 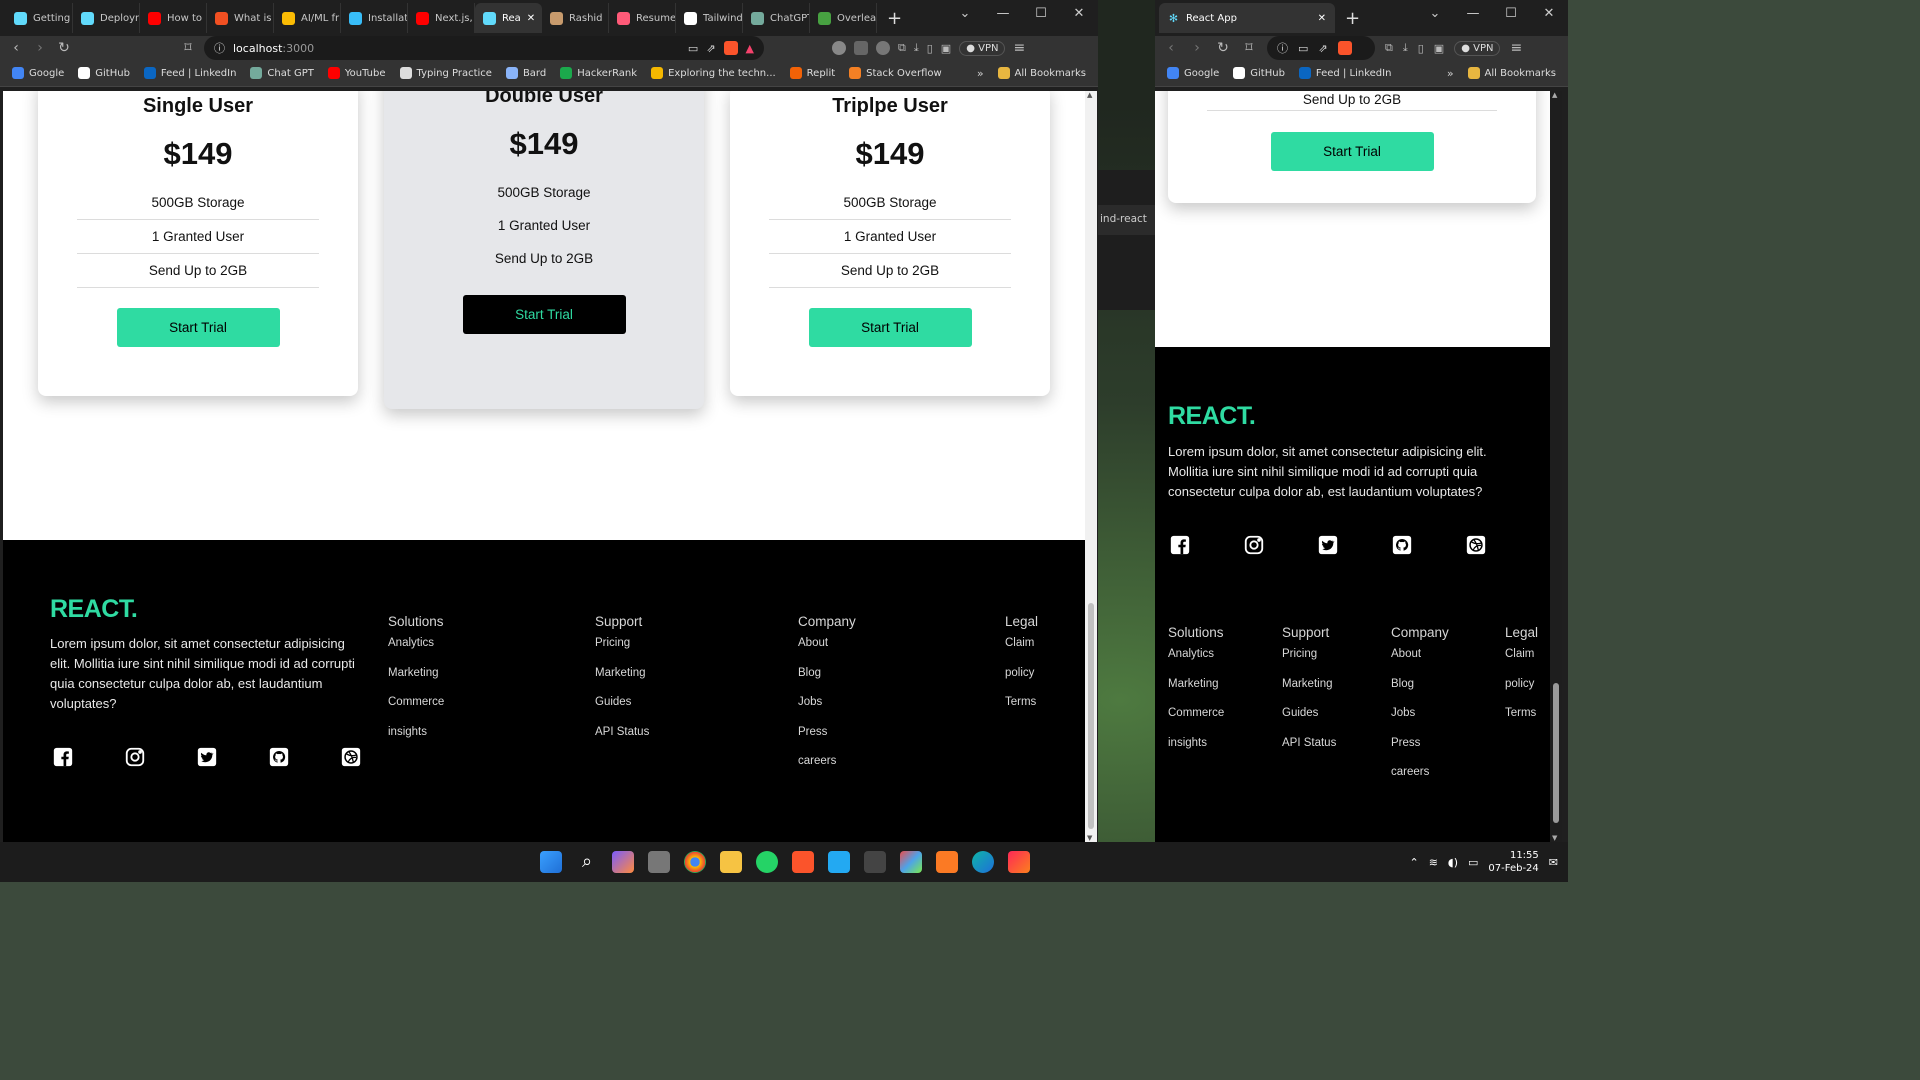 What do you see at coordinates (1171, 48) in the screenshot?
I see `back-icon: ‹` at bounding box center [1171, 48].